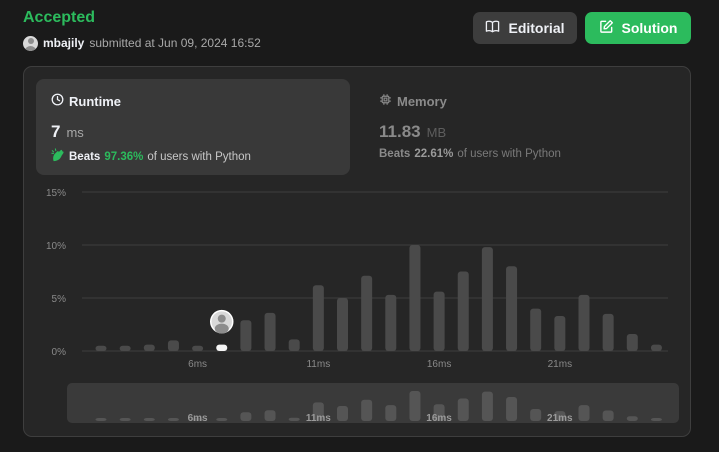 This screenshot has height=452, width=719. I want to click on avatar, so click(30, 43).